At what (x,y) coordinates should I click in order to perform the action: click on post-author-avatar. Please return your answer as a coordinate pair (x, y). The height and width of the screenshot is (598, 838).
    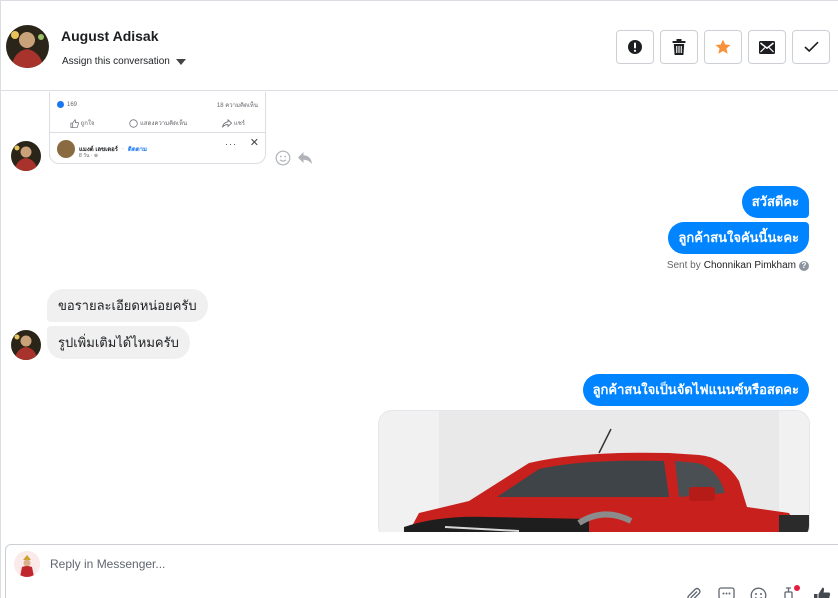
    Looking at the image, I should click on (66, 149).